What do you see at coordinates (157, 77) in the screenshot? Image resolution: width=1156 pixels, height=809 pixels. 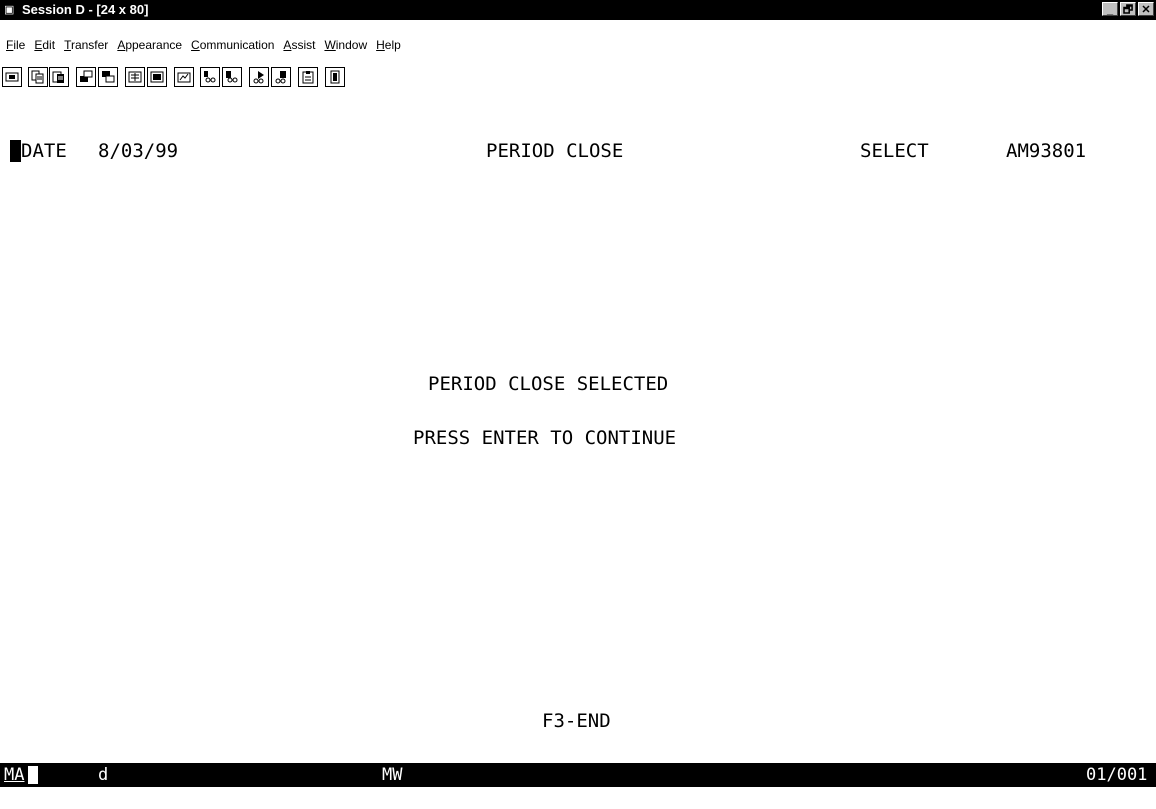 I see `display-icon` at bounding box center [157, 77].